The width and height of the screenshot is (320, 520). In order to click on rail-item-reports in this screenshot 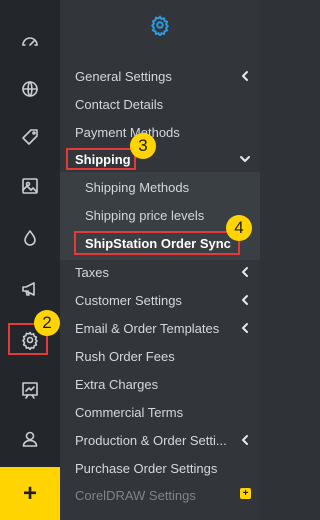, I will do `click(30, 390)`.